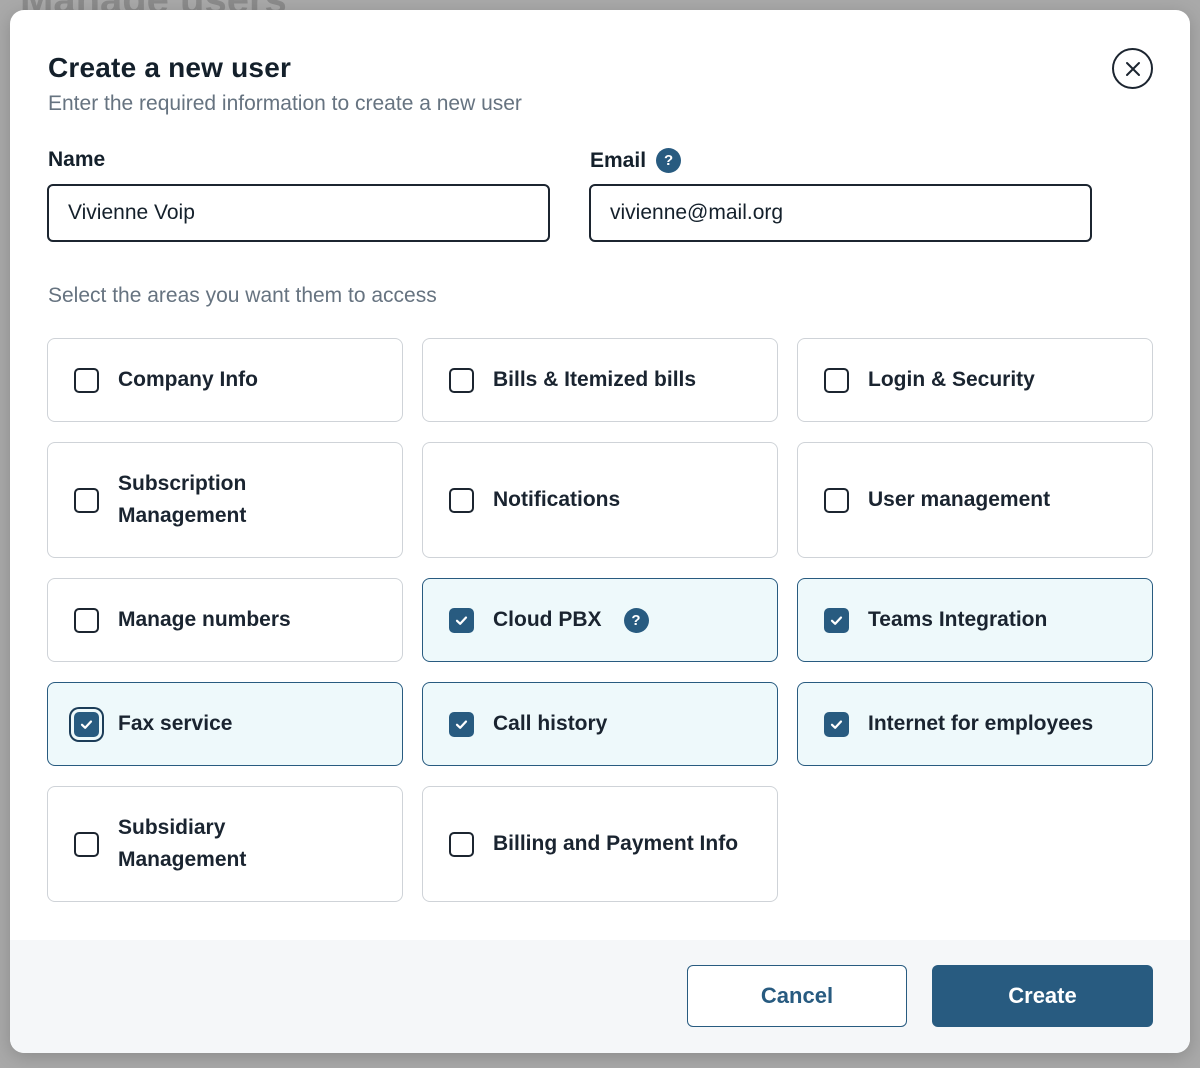 This screenshot has height=1068, width=1200. I want to click on access-option-teams-integration: Teams Integration, so click(975, 620).